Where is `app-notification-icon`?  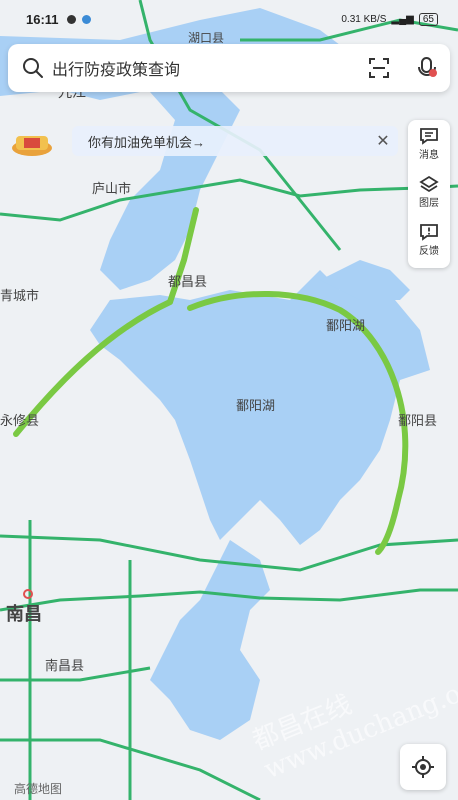
app-notification-icon is located at coordinates (71, 19).